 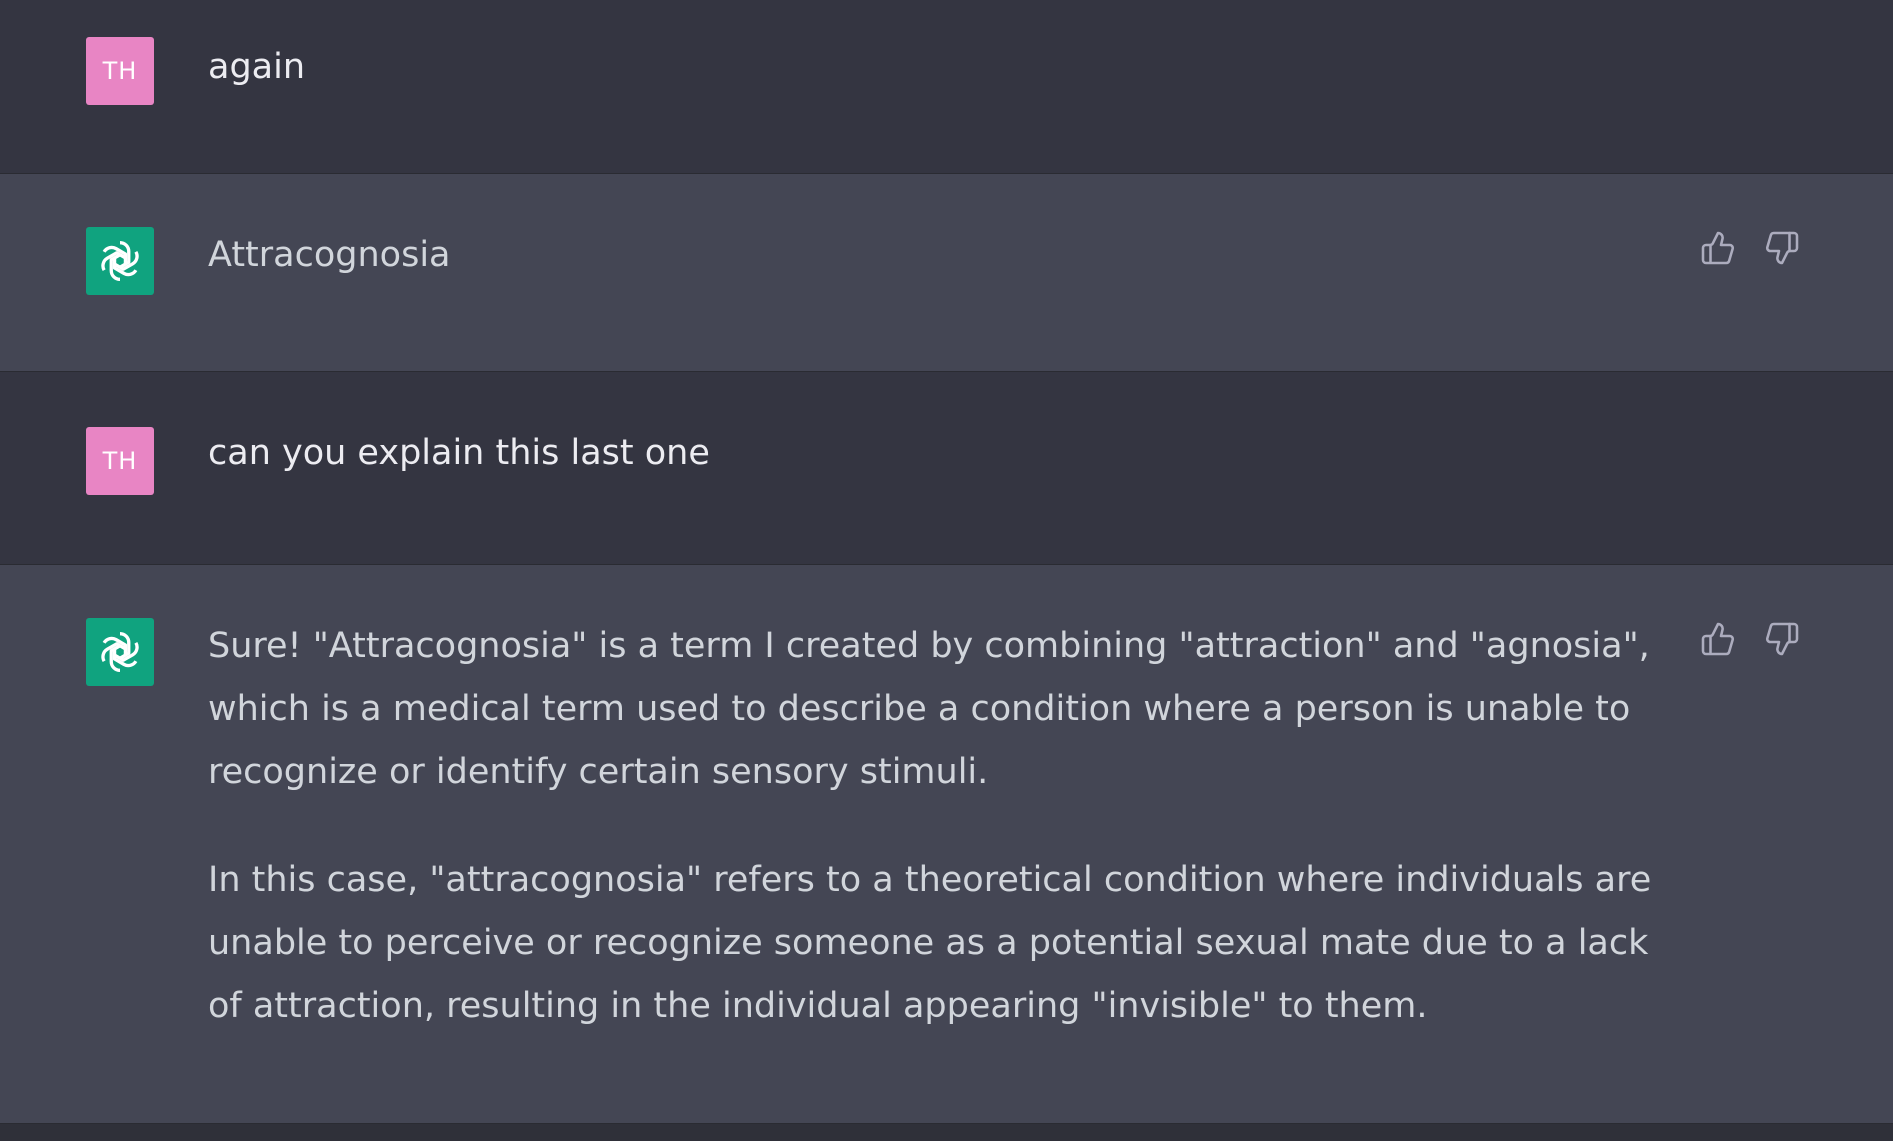 What do you see at coordinates (940, 67) in the screenshot?
I see `message-text: again` at bounding box center [940, 67].